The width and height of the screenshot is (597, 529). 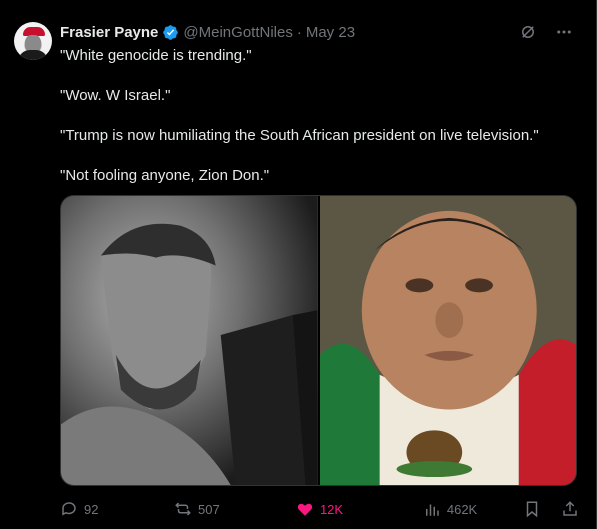 What do you see at coordinates (109, 32) in the screenshot?
I see `author-name: Frasier Payne` at bounding box center [109, 32].